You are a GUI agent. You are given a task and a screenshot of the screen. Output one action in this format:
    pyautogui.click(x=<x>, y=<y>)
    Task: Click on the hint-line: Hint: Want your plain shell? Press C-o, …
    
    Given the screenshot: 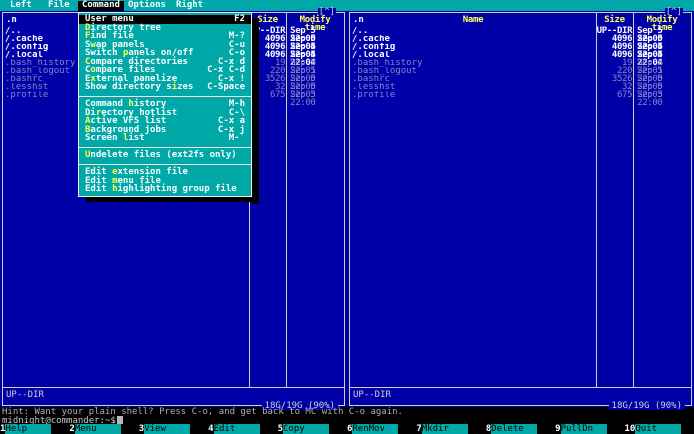 What is the action you would take?
    pyautogui.click(x=202, y=412)
    